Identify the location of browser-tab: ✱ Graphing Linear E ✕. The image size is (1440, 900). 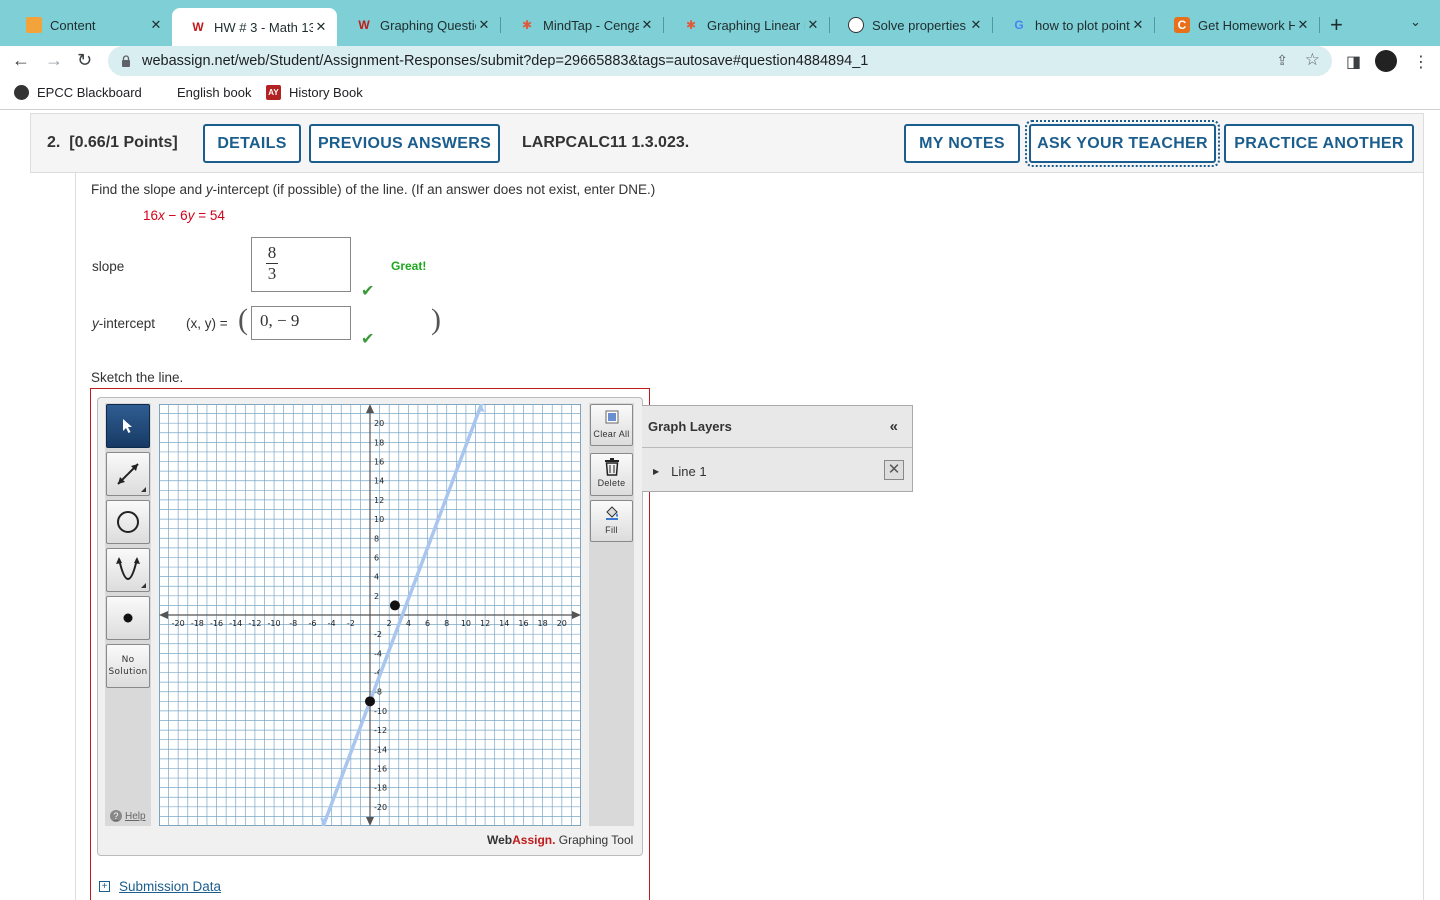
(747, 25).